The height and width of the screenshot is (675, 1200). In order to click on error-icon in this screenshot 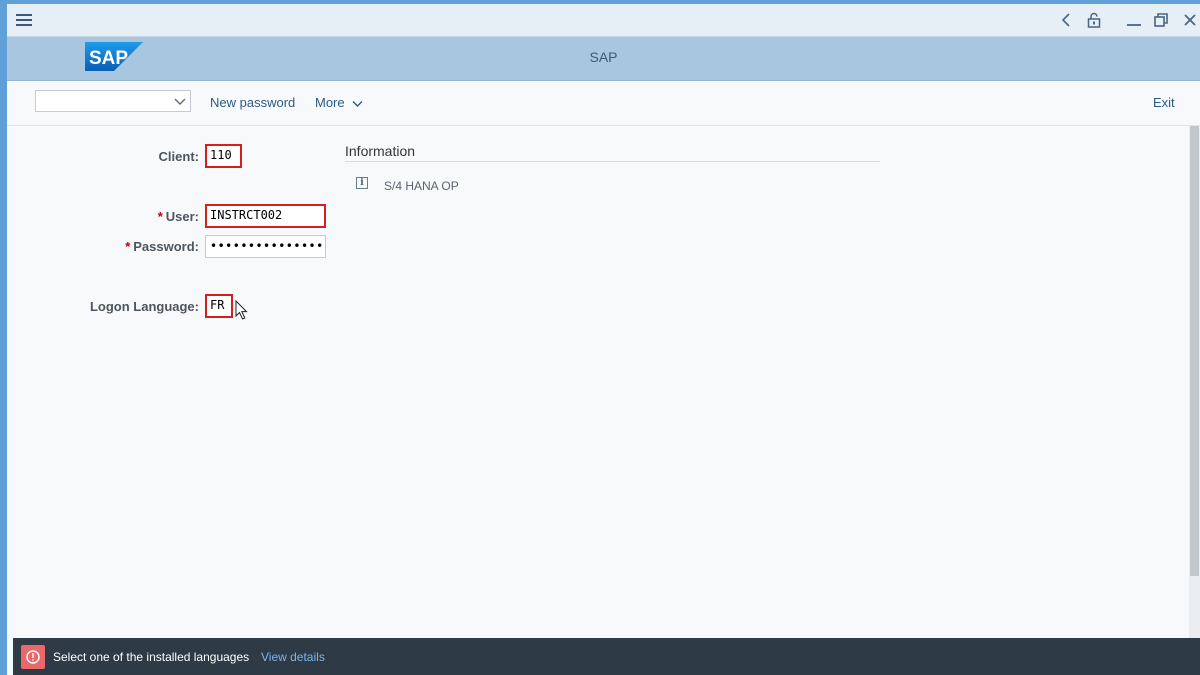, I will do `click(33, 657)`.